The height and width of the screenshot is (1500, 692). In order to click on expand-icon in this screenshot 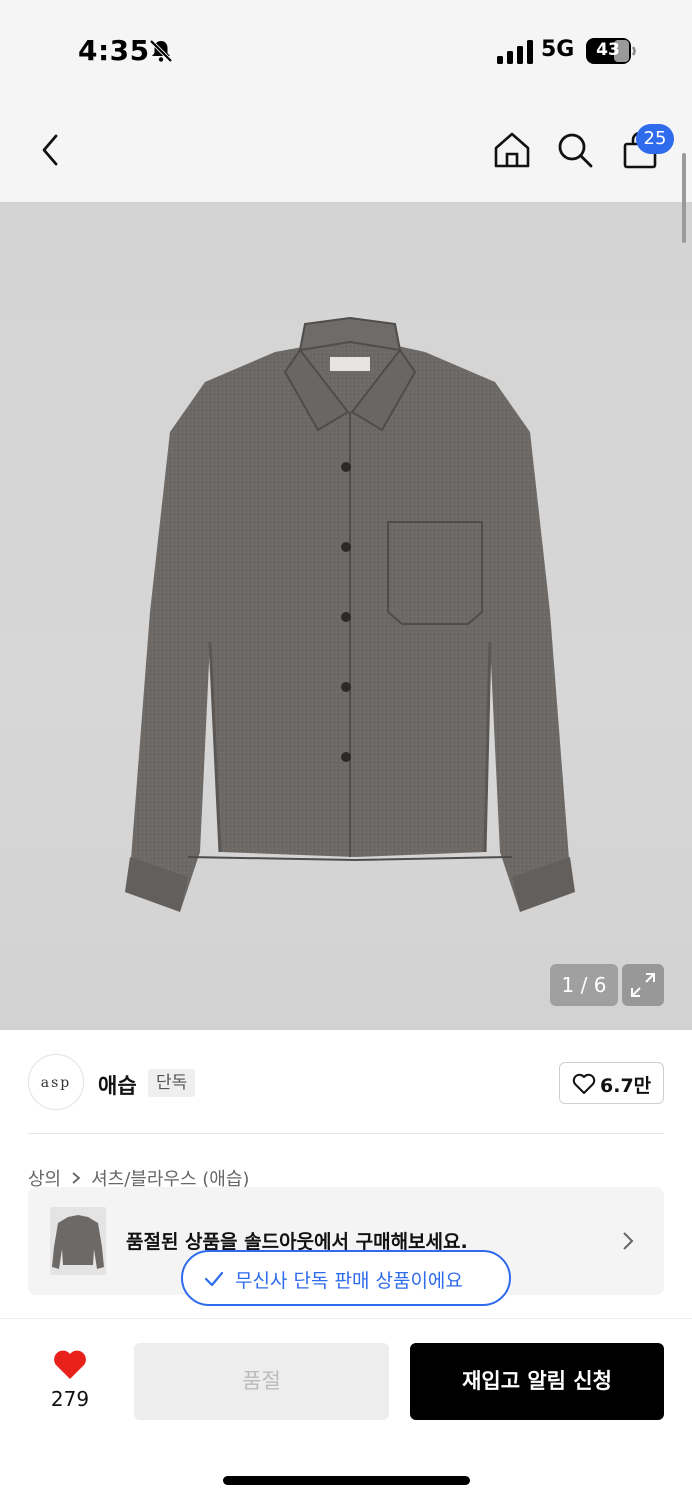, I will do `click(643, 985)`.